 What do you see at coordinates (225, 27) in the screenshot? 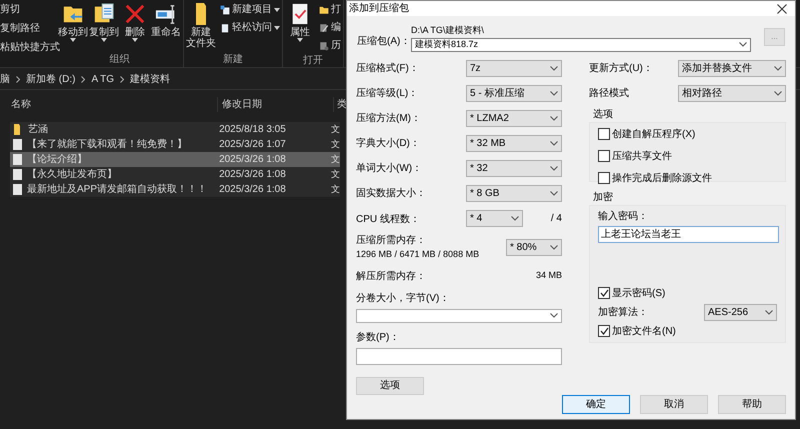
I see `document-icon` at bounding box center [225, 27].